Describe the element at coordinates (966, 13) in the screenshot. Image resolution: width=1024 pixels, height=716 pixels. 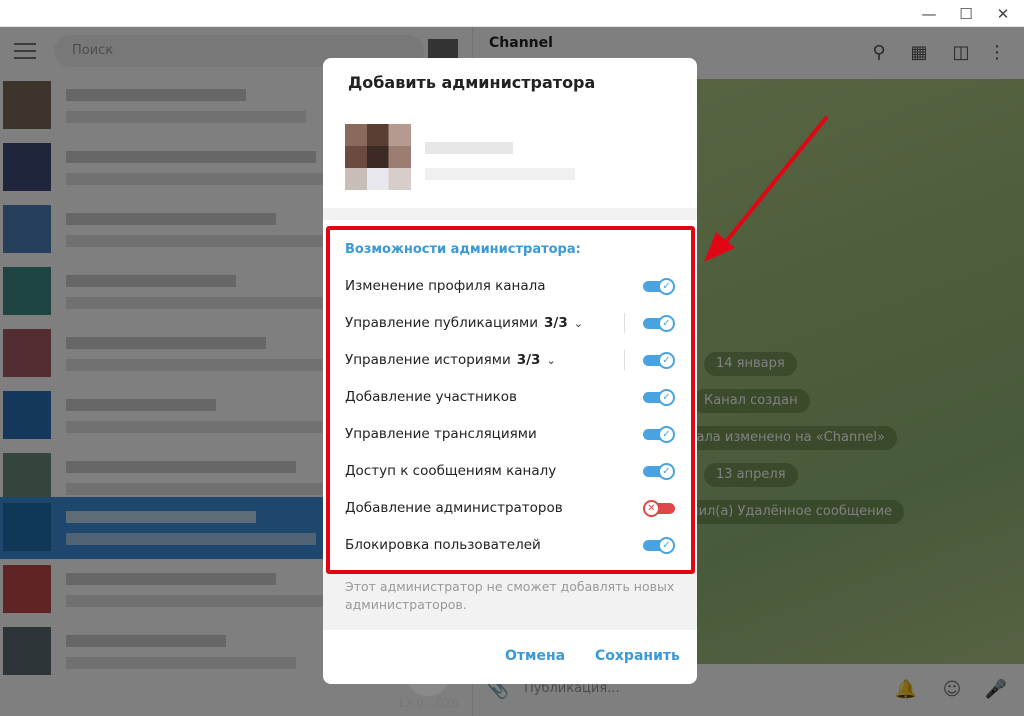
I see `maximize-button: ☐` at that location.